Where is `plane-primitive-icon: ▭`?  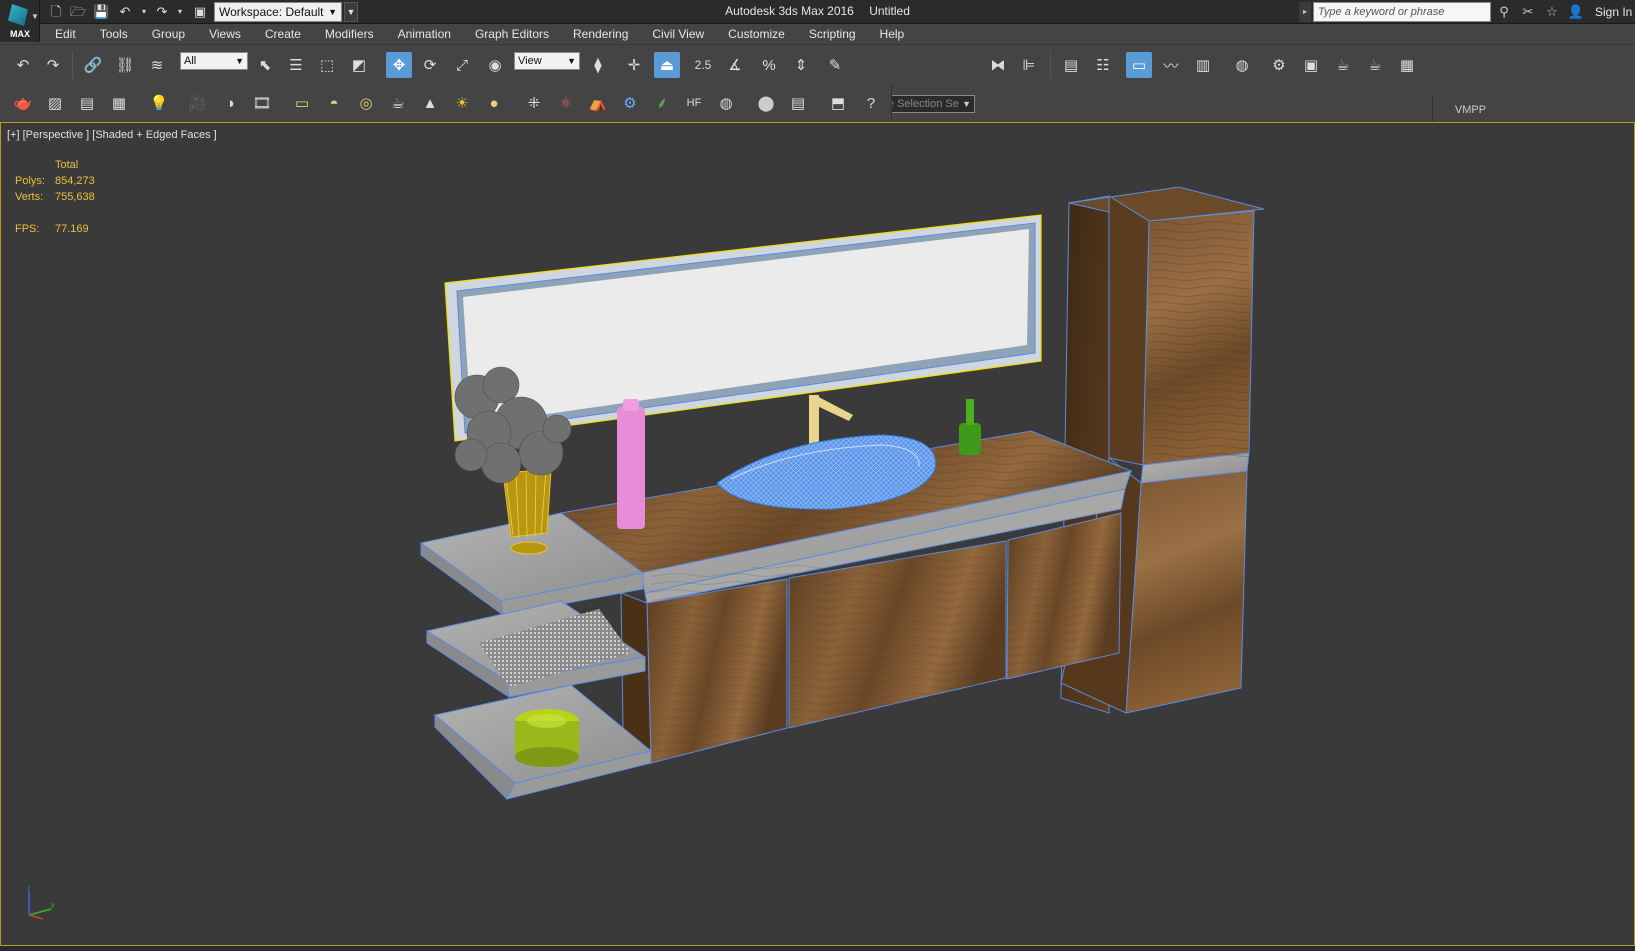 plane-primitive-icon: ▭ is located at coordinates (302, 103).